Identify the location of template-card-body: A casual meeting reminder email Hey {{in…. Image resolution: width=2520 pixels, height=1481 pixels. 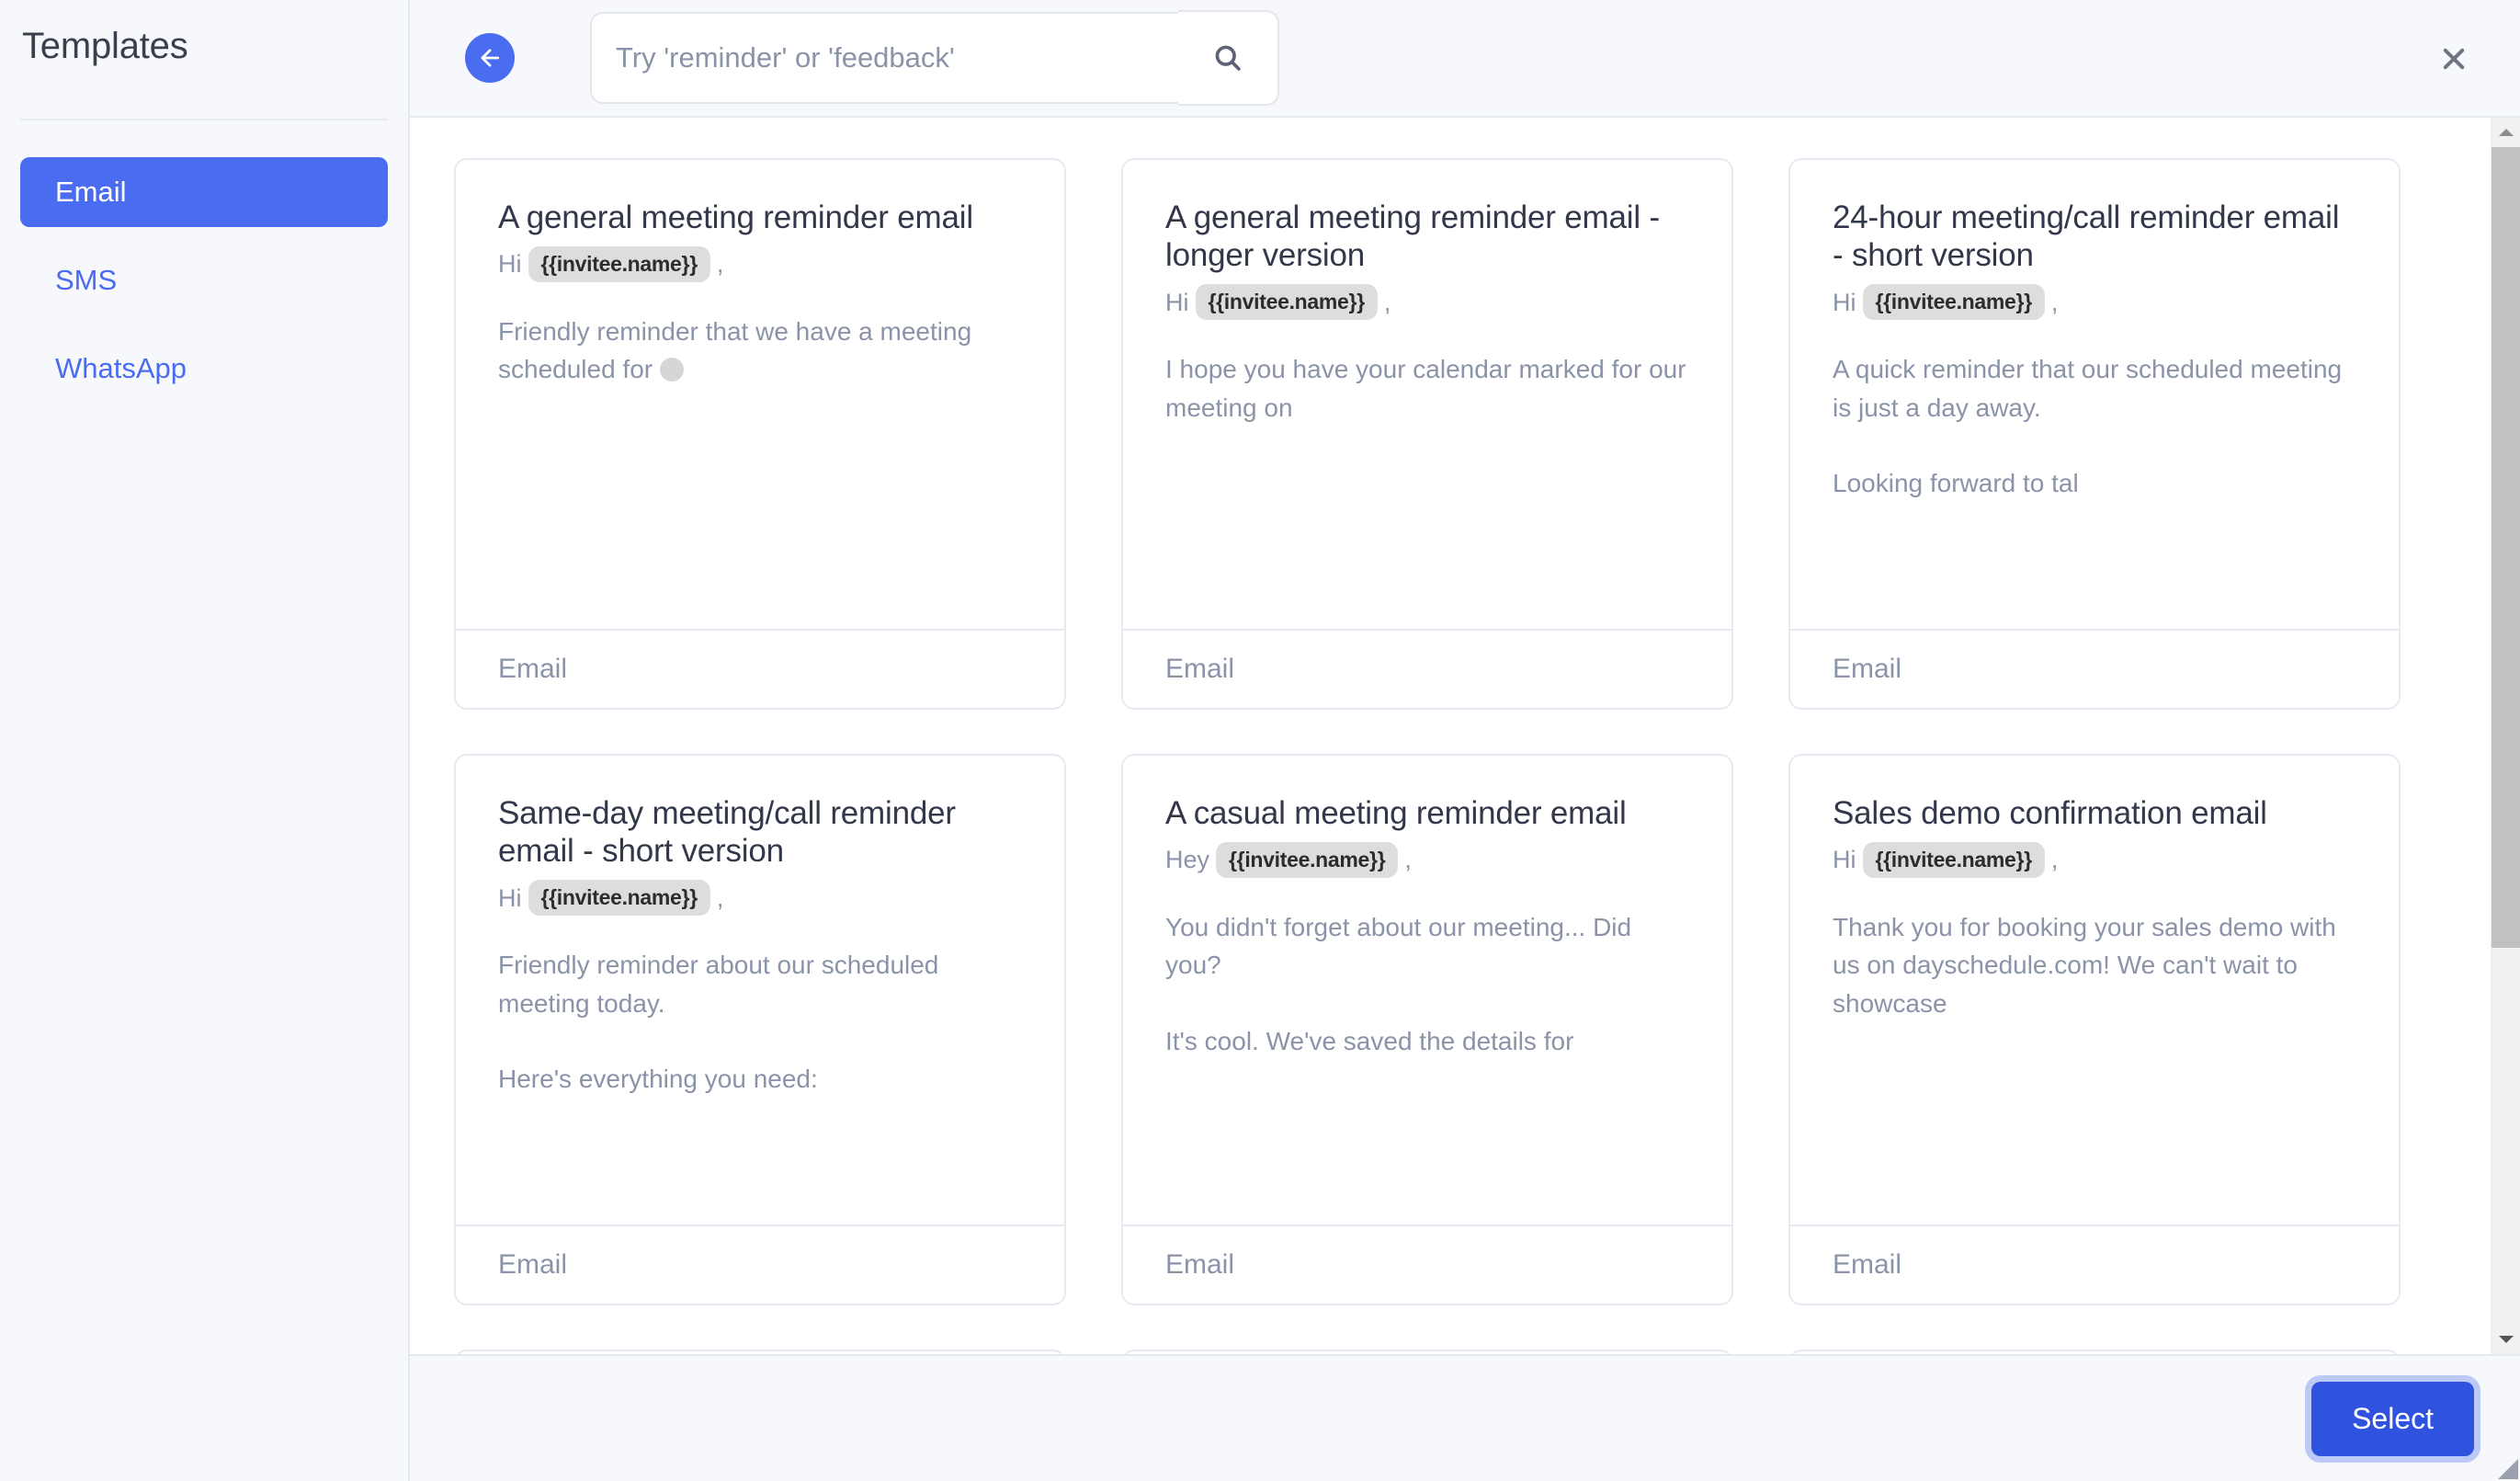
(1427, 990).